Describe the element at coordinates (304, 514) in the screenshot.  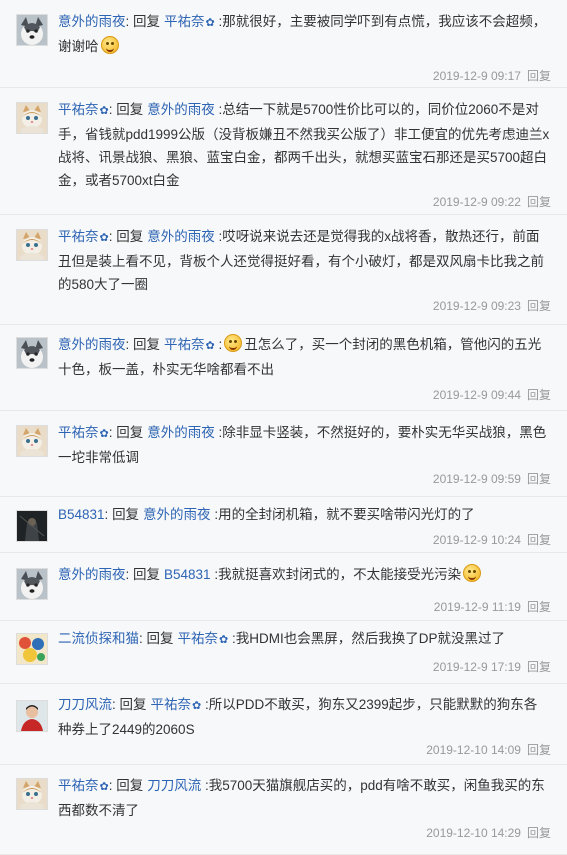
I see `comment-body: B54831: 回复 意外的雨夜 :用的全封闭机箱，就不要买啥带闪光灯的了` at that location.